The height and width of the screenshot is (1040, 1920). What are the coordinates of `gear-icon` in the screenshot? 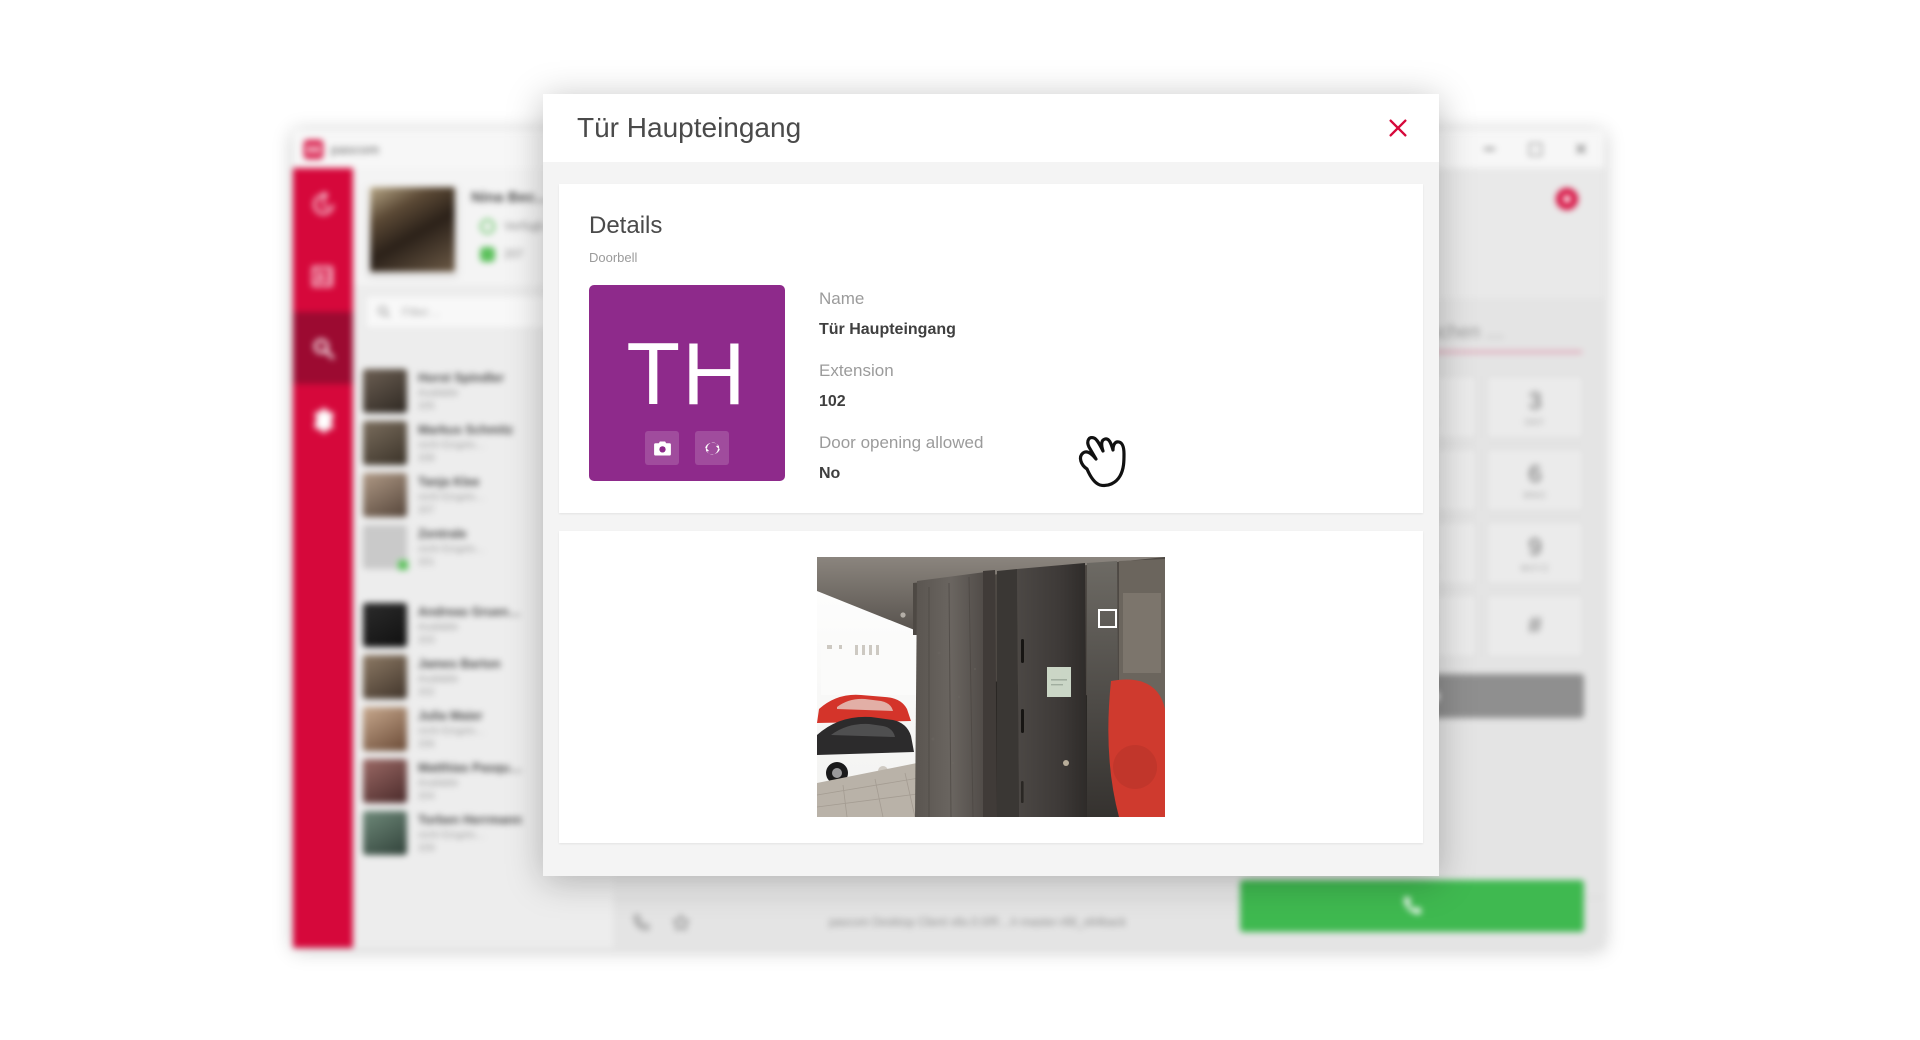 It's located at (323, 420).